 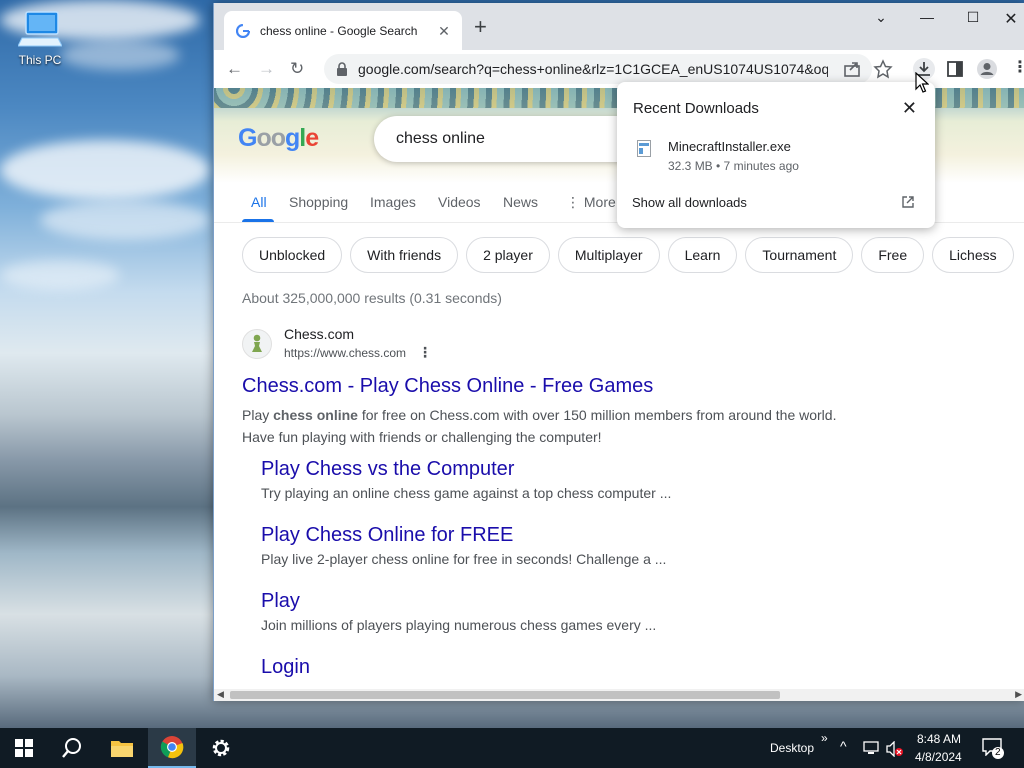 What do you see at coordinates (220, 694) in the screenshot?
I see `scroll-left-arrow-icon: ◀` at bounding box center [220, 694].